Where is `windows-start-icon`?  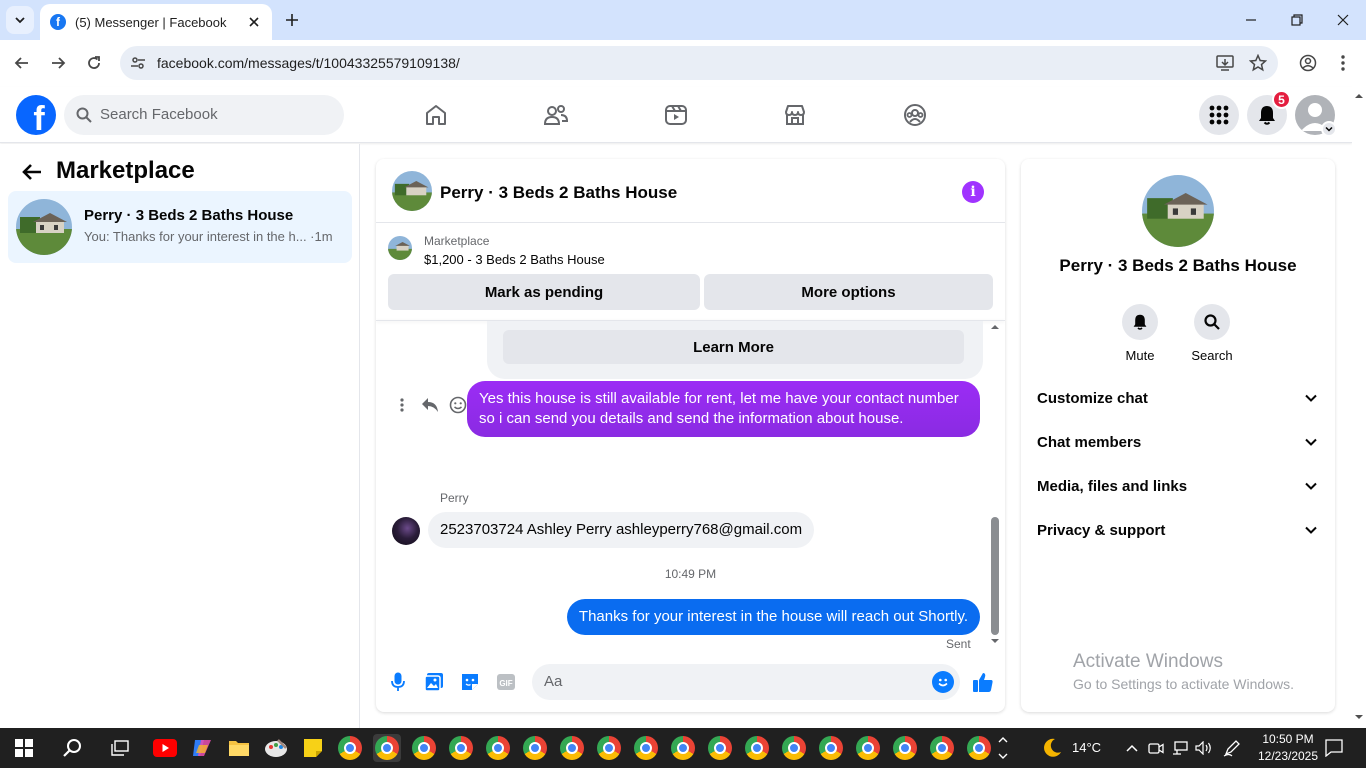 windows-start-icon is located at coordinates (24, 748).